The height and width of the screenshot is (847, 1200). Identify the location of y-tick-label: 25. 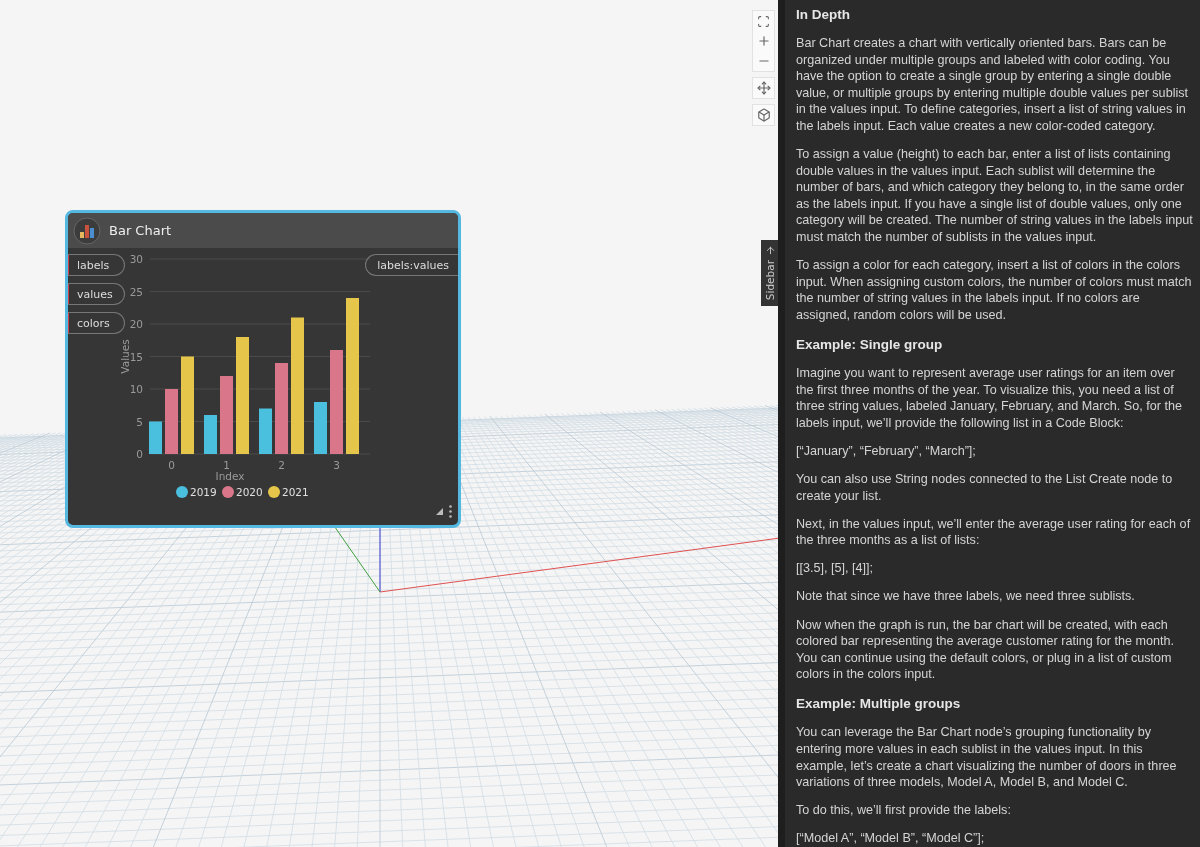
(136, 291).